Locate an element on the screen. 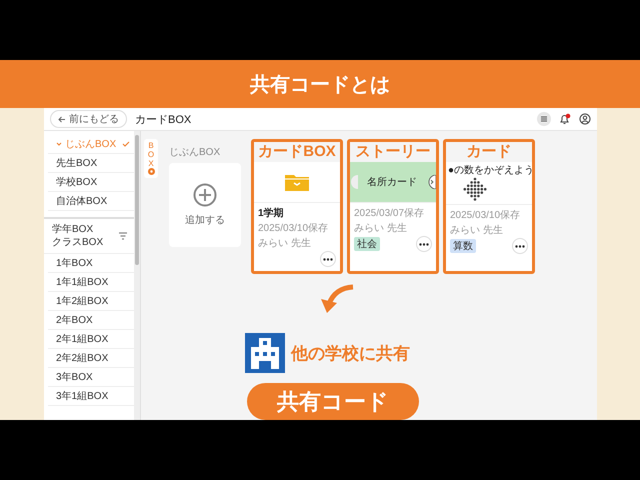 Image resolution: width=640 pixels, height=480 pixels. share-label: 他の学校に共有 is located at coordinates (350, 353).